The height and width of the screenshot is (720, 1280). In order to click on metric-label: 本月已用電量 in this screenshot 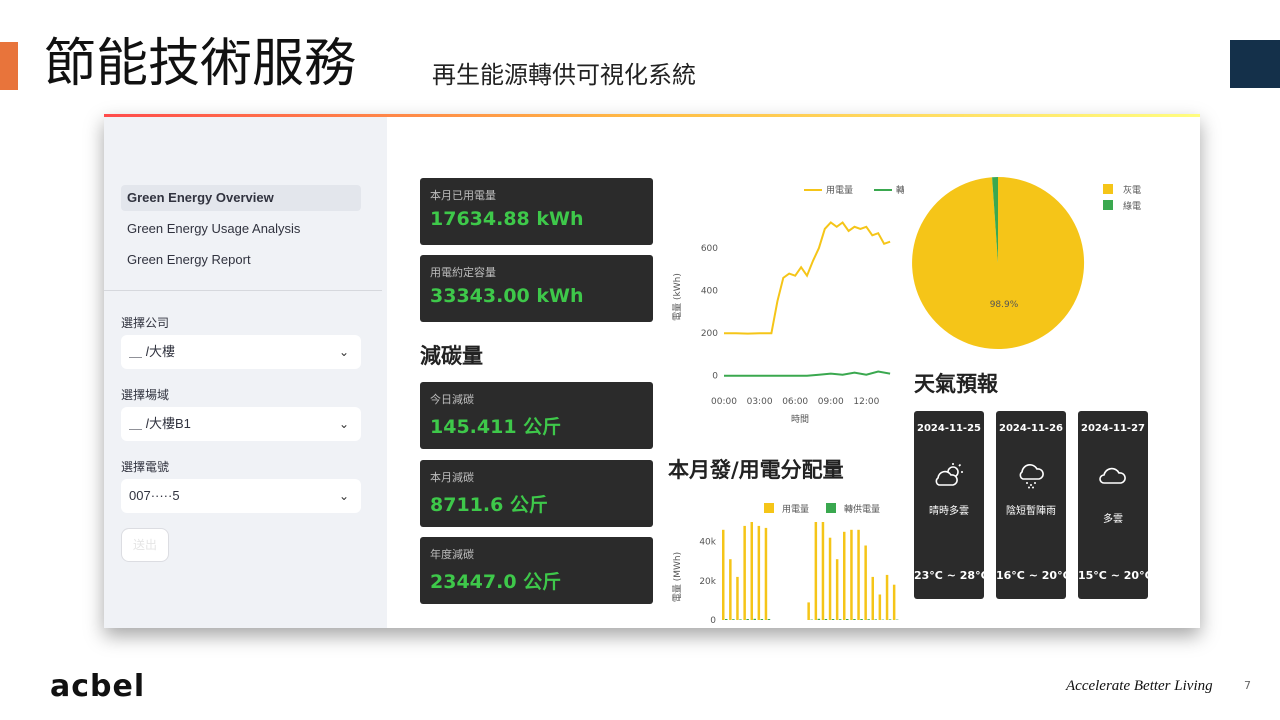, I will do `click(463, 195)`.